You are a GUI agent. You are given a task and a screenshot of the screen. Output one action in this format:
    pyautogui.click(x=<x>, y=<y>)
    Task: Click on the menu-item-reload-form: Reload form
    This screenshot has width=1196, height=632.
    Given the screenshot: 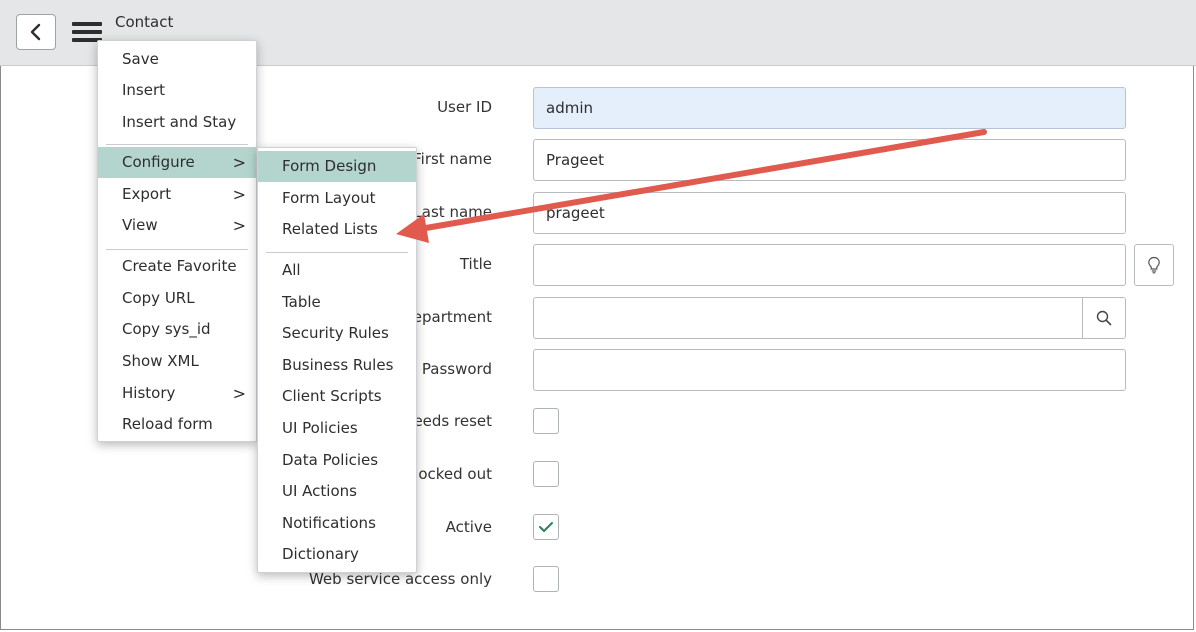 What is the action you would take?
    pyautogui.click(x=177, y=424)
    